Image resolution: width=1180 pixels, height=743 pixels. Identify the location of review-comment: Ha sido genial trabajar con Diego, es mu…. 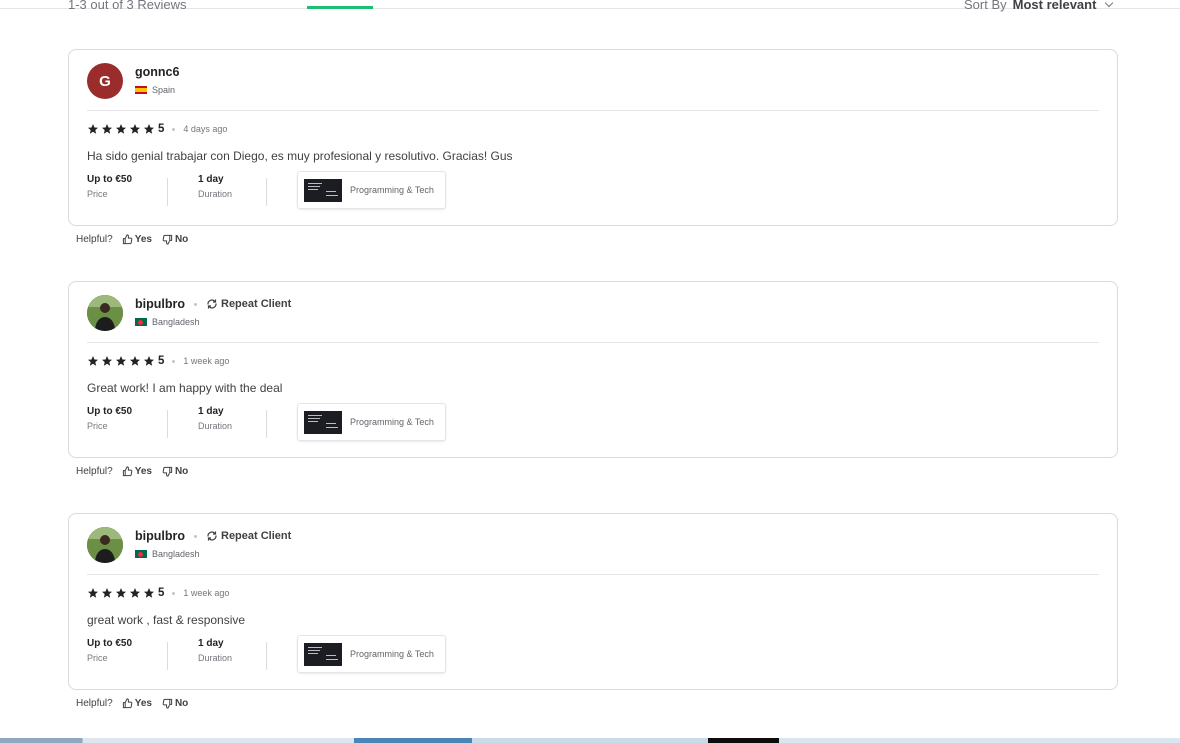
(300, 156).